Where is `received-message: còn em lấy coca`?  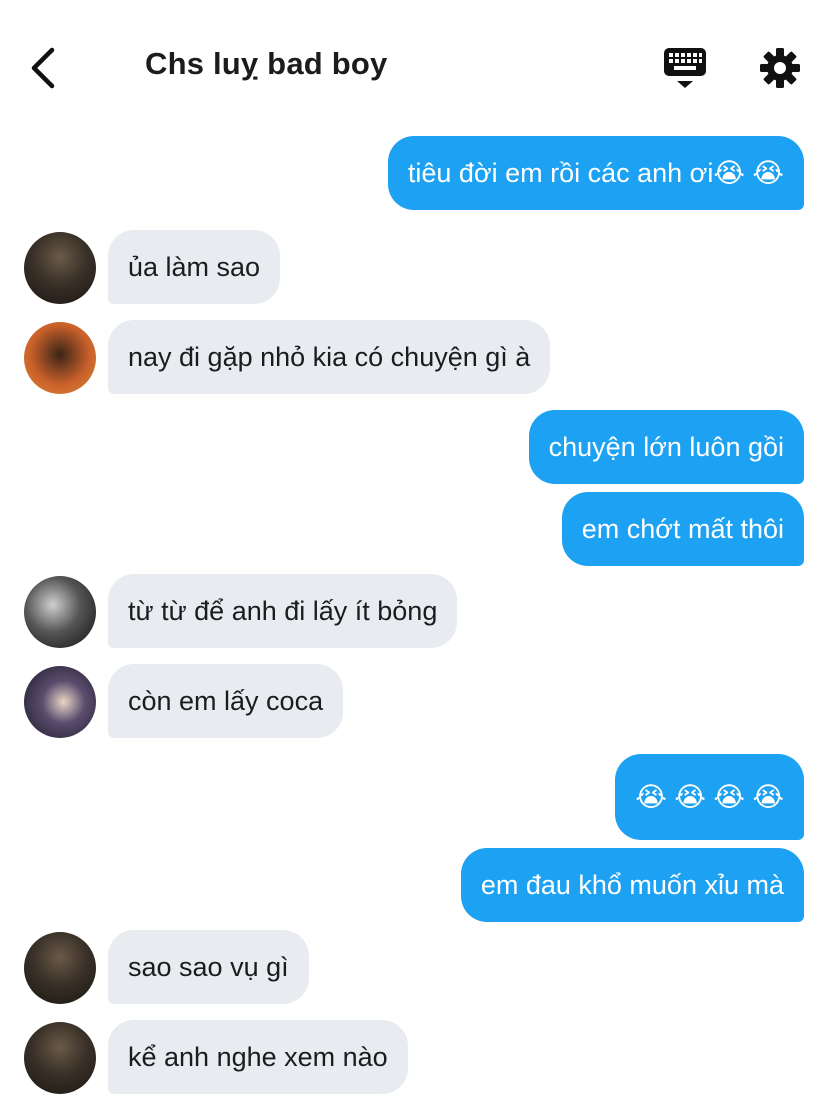 received-message: còn em lấy coca is located at coordinates (226, 701).